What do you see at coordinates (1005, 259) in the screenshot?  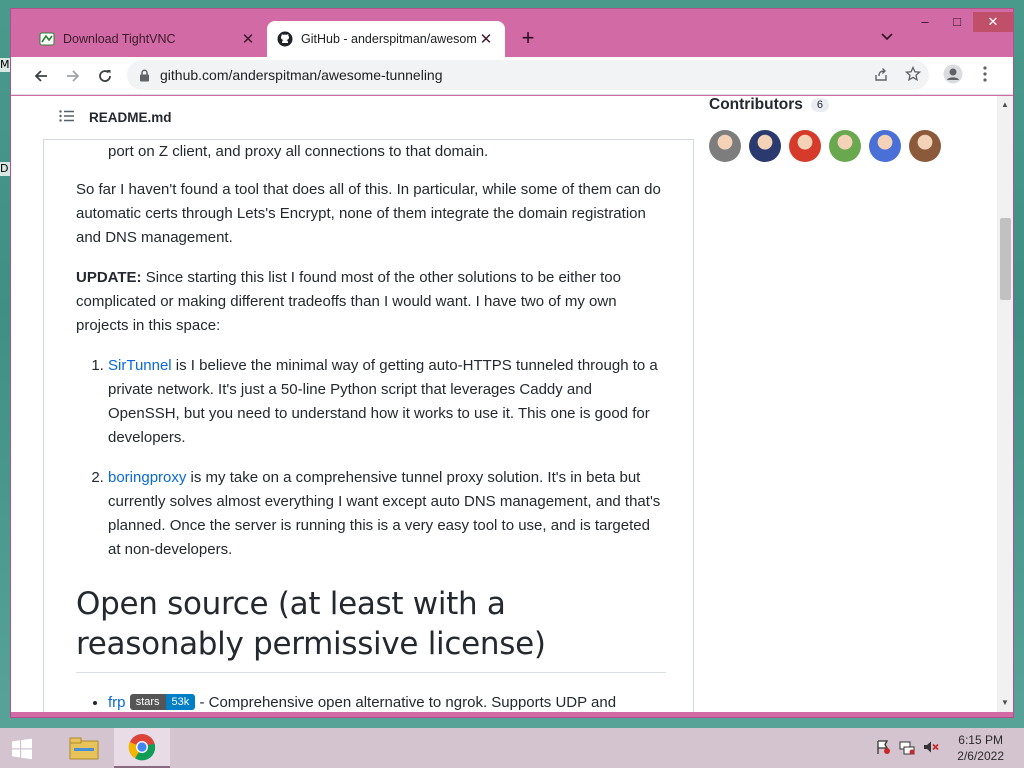 I see `scrollbar-thumb` at bounding box center [1005, 259].